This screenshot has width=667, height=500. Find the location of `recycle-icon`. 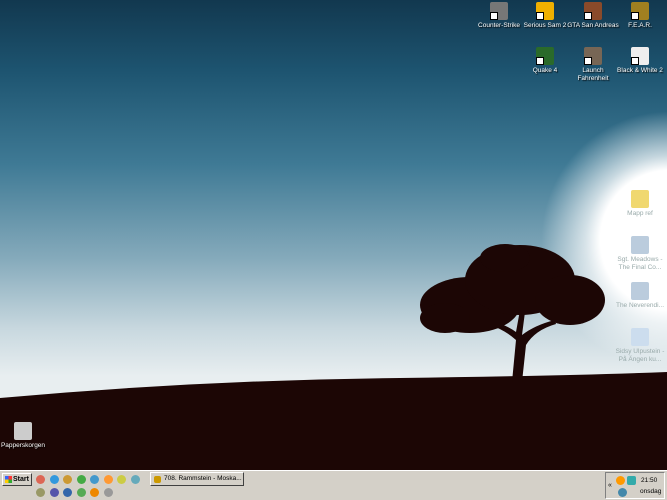

recycle-icon is located at coordinates (40, 492).